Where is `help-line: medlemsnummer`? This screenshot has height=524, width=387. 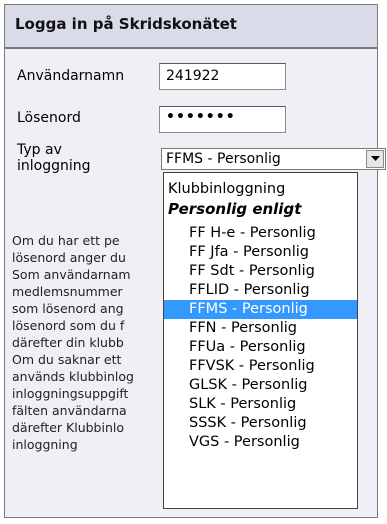
help-line: medlemsnummer is located at coordinates (67, 291).